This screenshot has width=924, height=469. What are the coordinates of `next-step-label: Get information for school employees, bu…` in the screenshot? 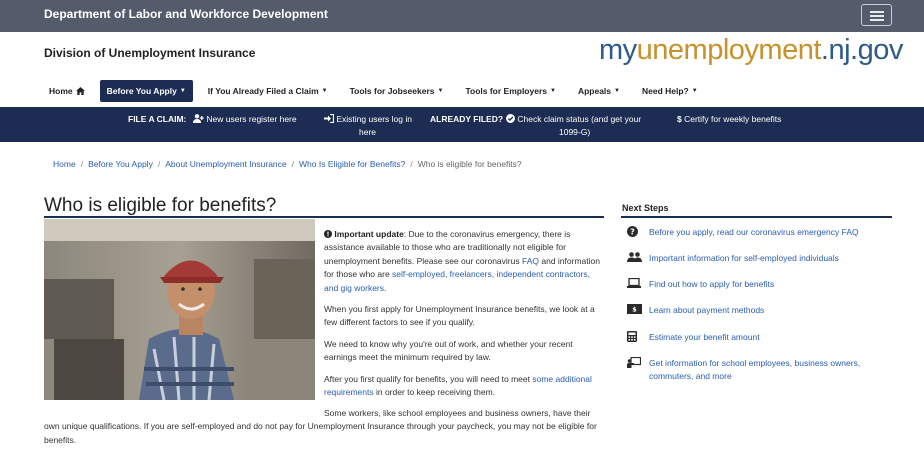 It's located at (755, 369).